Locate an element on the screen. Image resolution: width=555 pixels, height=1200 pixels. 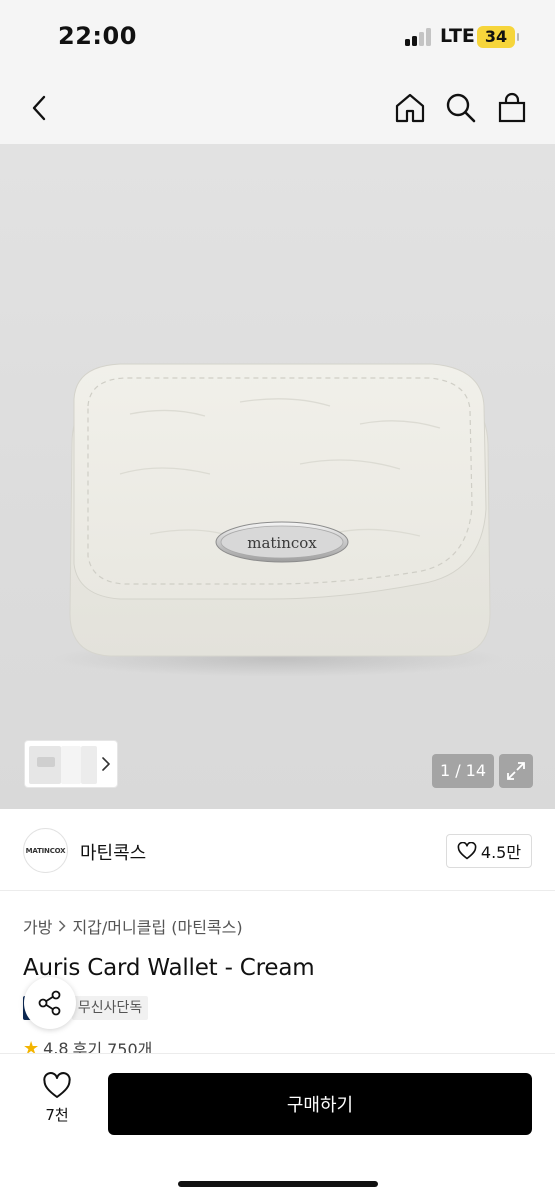
cart-button is located at coordinates (512, 108).